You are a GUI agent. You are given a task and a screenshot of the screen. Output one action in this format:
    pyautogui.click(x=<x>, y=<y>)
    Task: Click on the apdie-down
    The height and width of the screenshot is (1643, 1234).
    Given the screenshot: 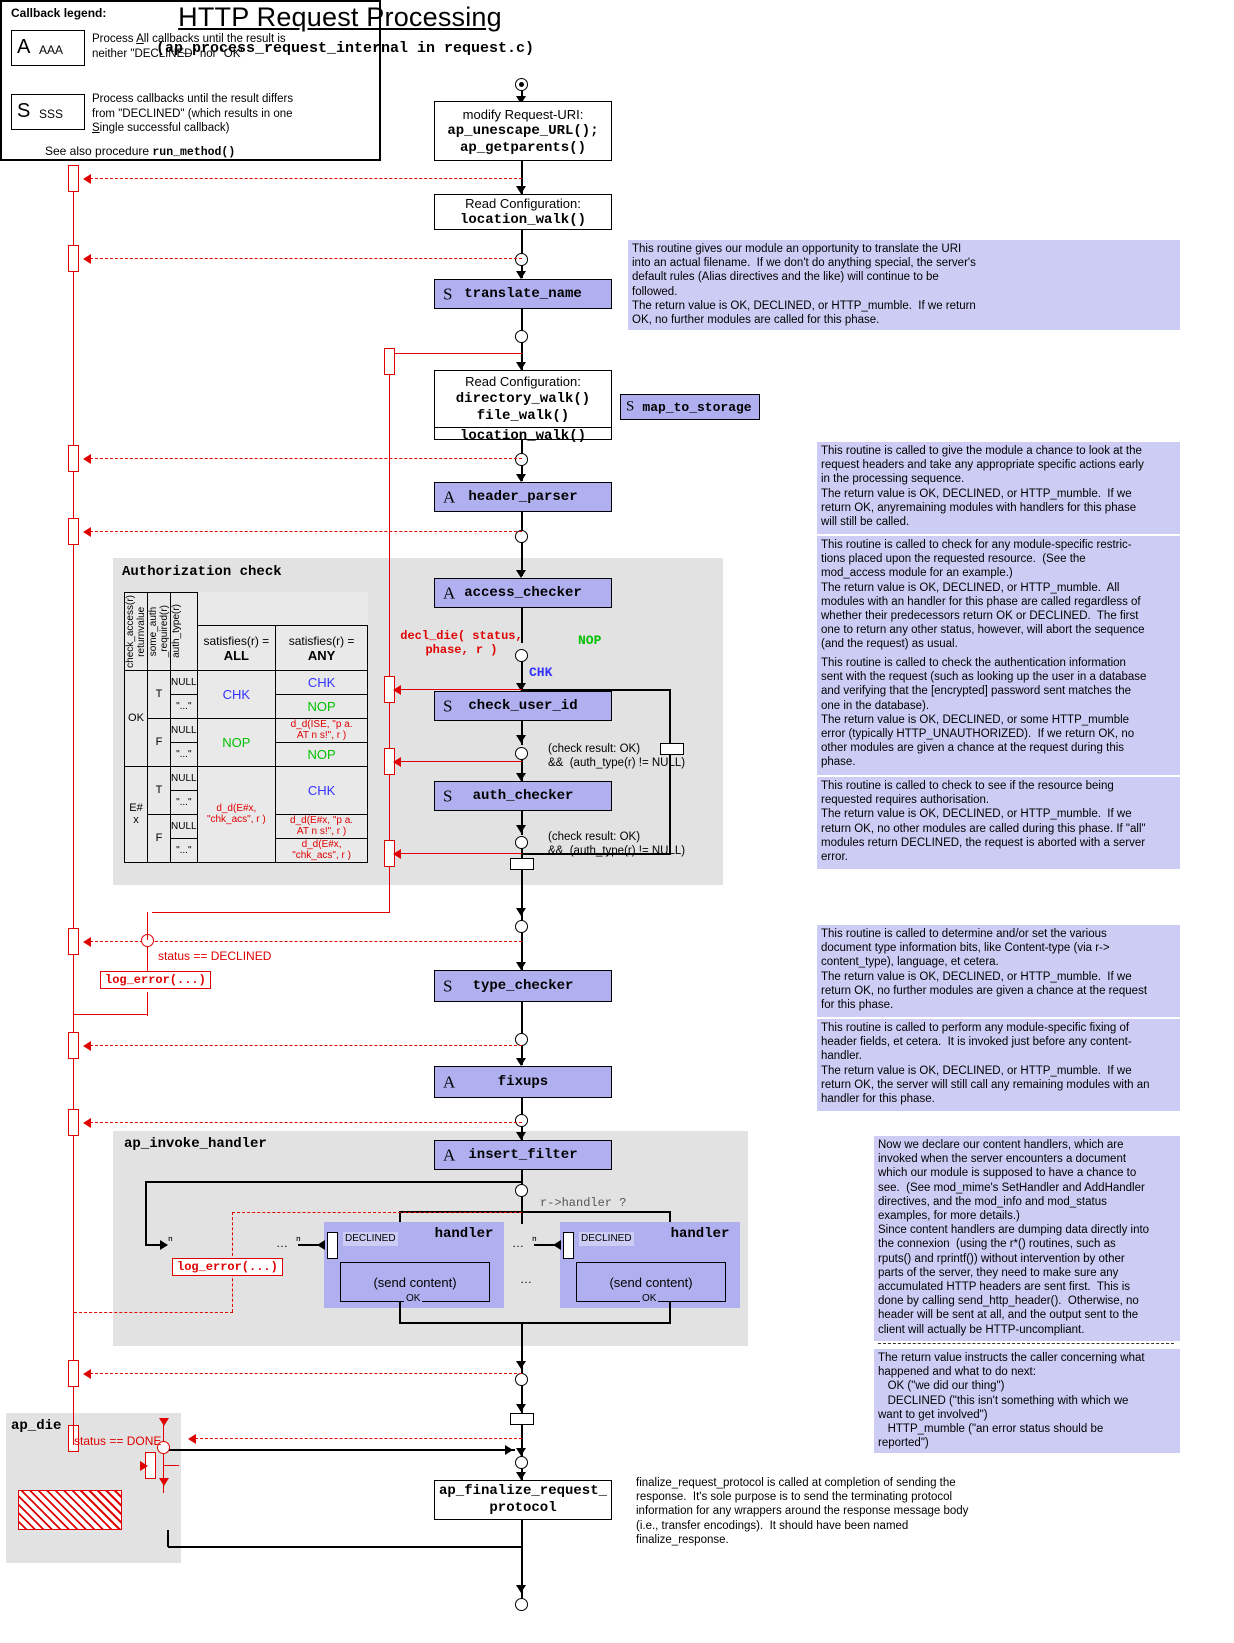 What is the action you would take?
    pyautogui.click(x=164, y=1473)
    